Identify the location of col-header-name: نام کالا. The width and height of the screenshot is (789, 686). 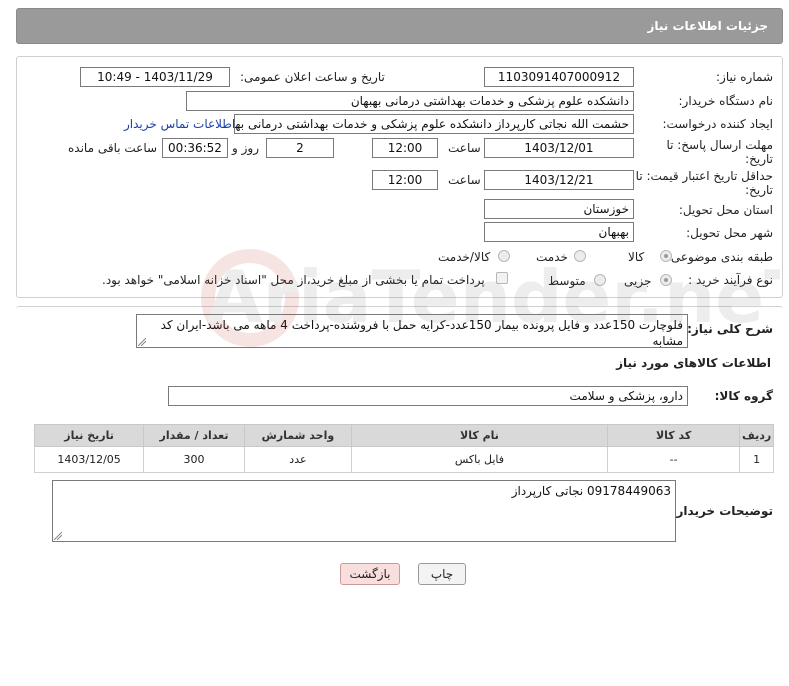
(479, 435).